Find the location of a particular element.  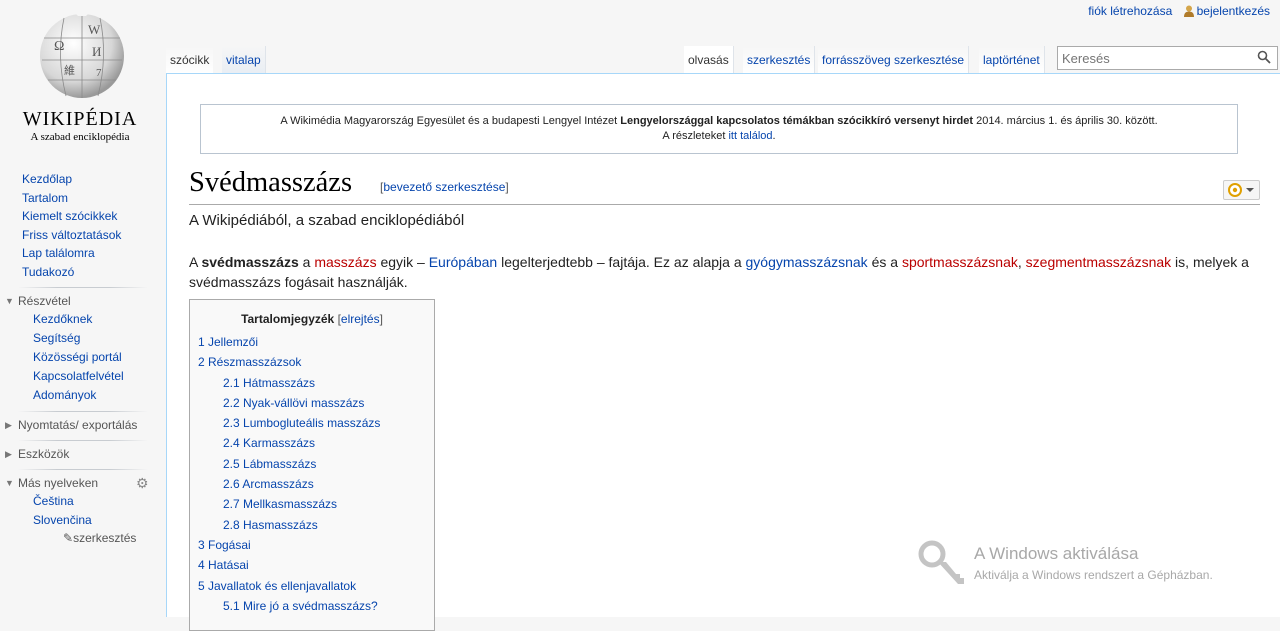

site-subtitle: A Wikipédiából, a szabad enciklopédiából is located at coordinates (327, 220).